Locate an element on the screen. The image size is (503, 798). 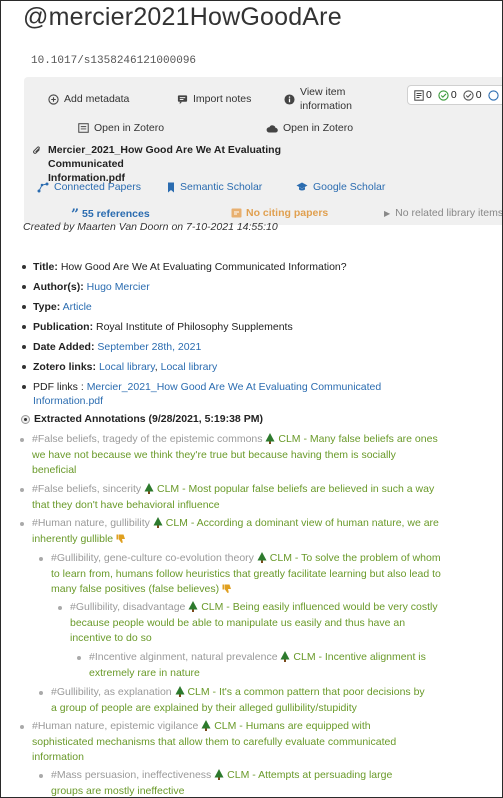
google-scholar-link: Google Scholar is located at coordinates (340, 187).